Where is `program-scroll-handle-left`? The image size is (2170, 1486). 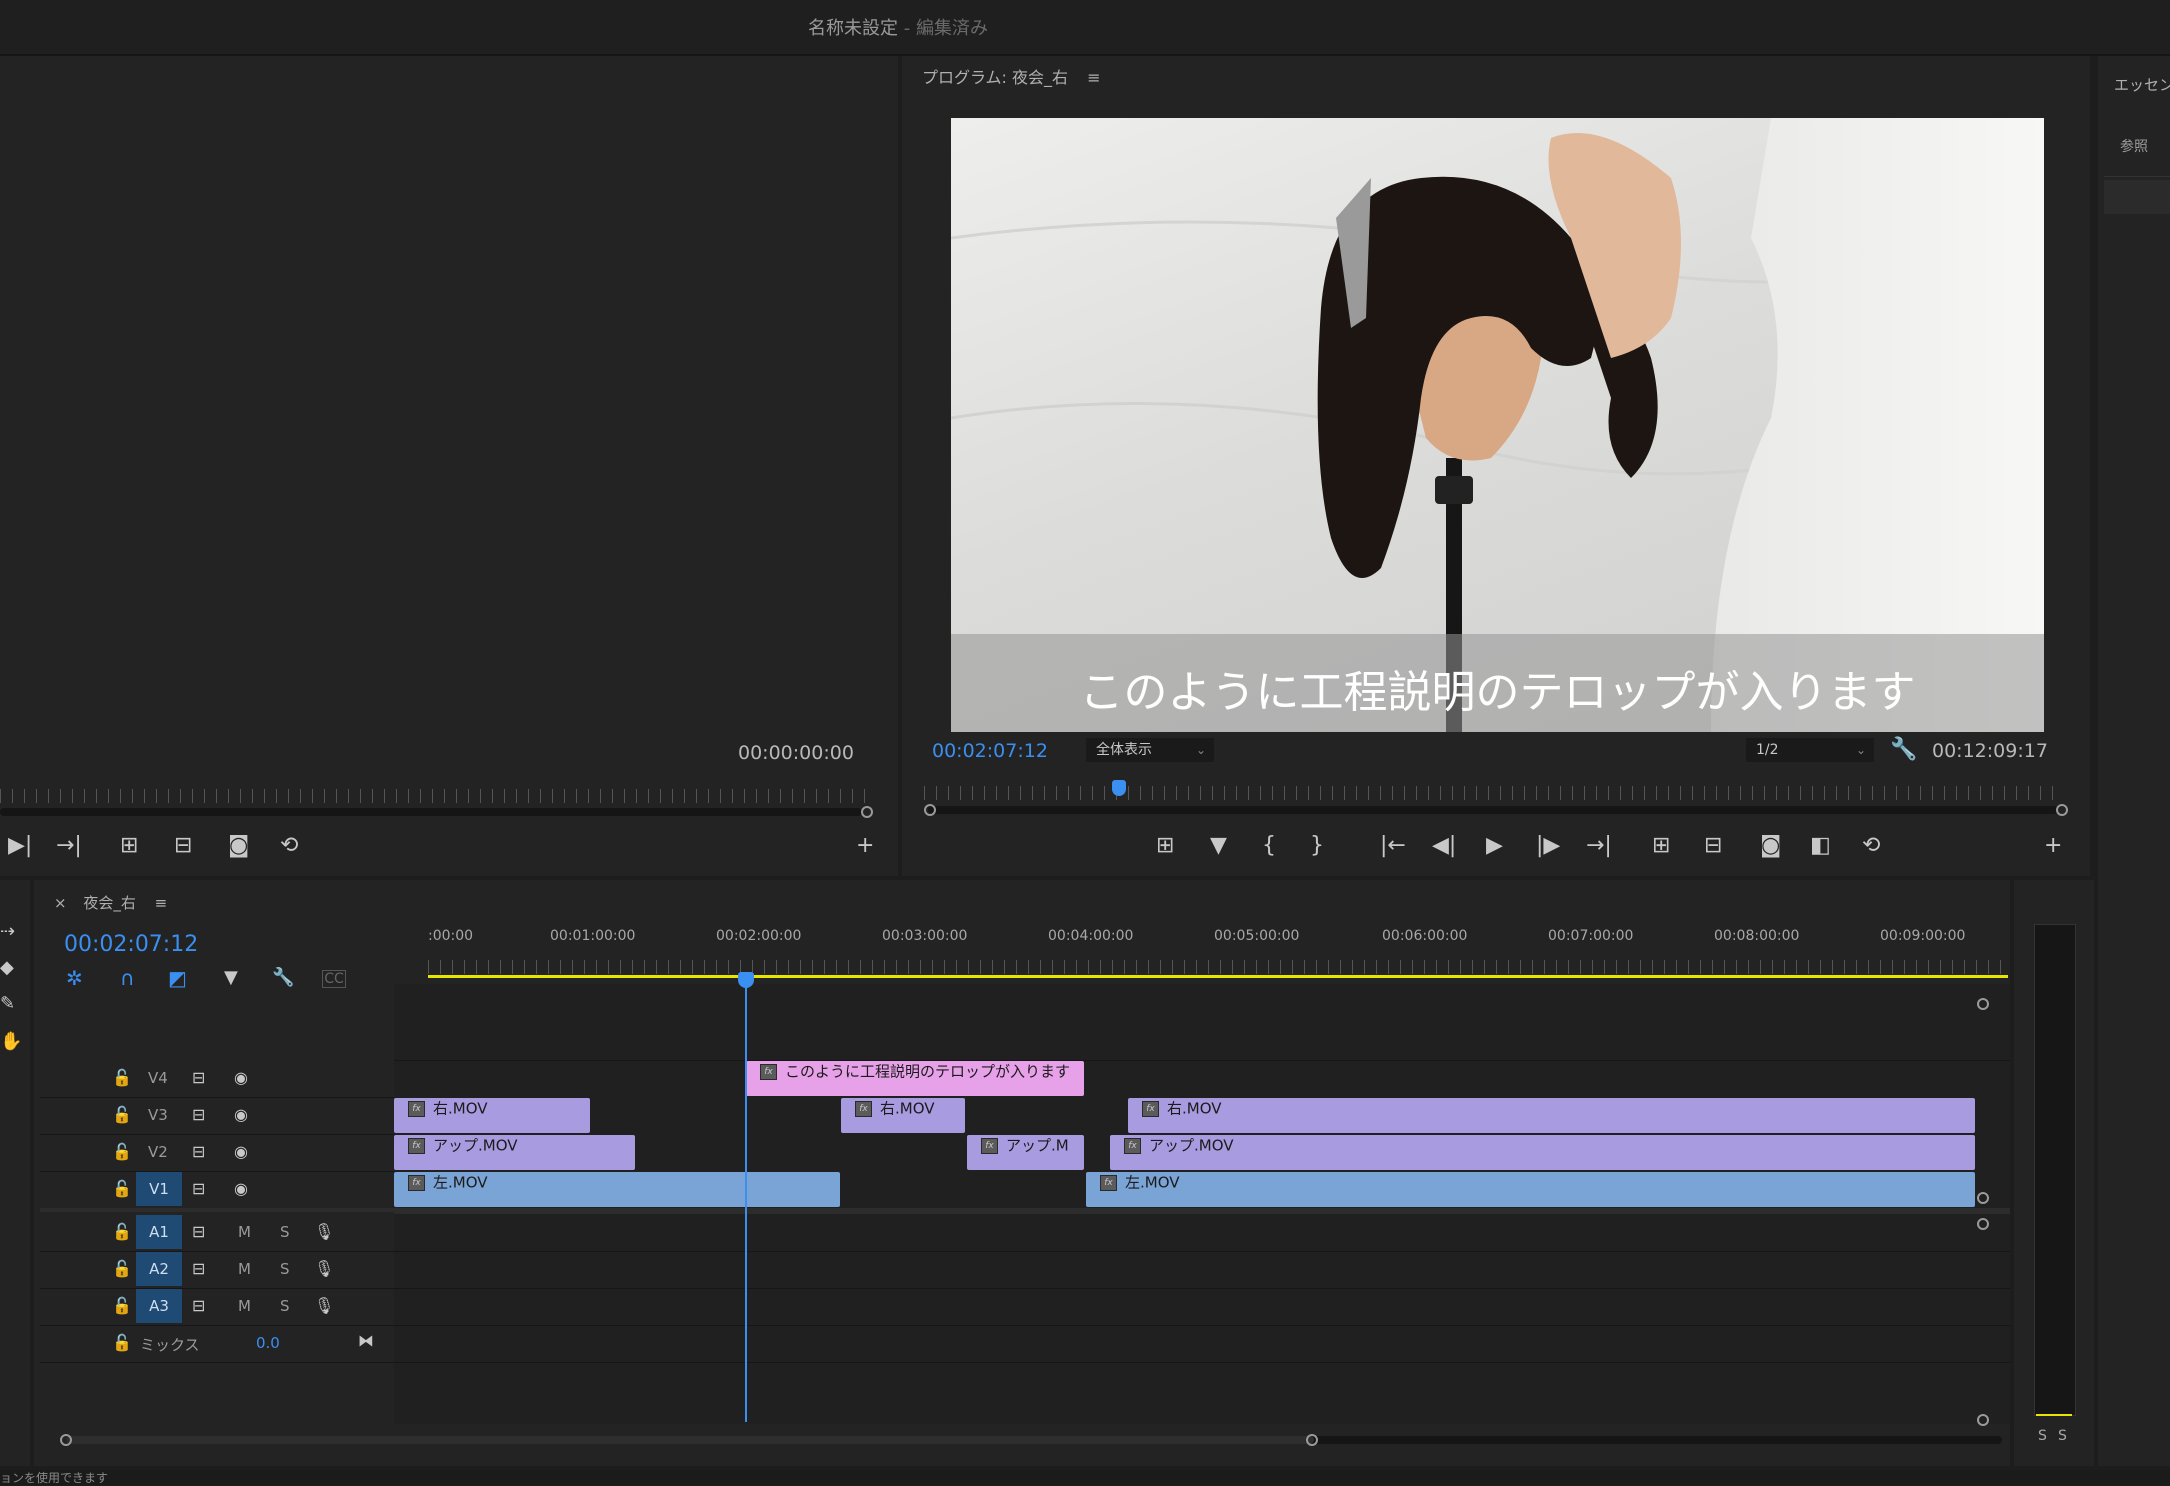
program-scroll-handle-left is located at coordinates (930, 810).